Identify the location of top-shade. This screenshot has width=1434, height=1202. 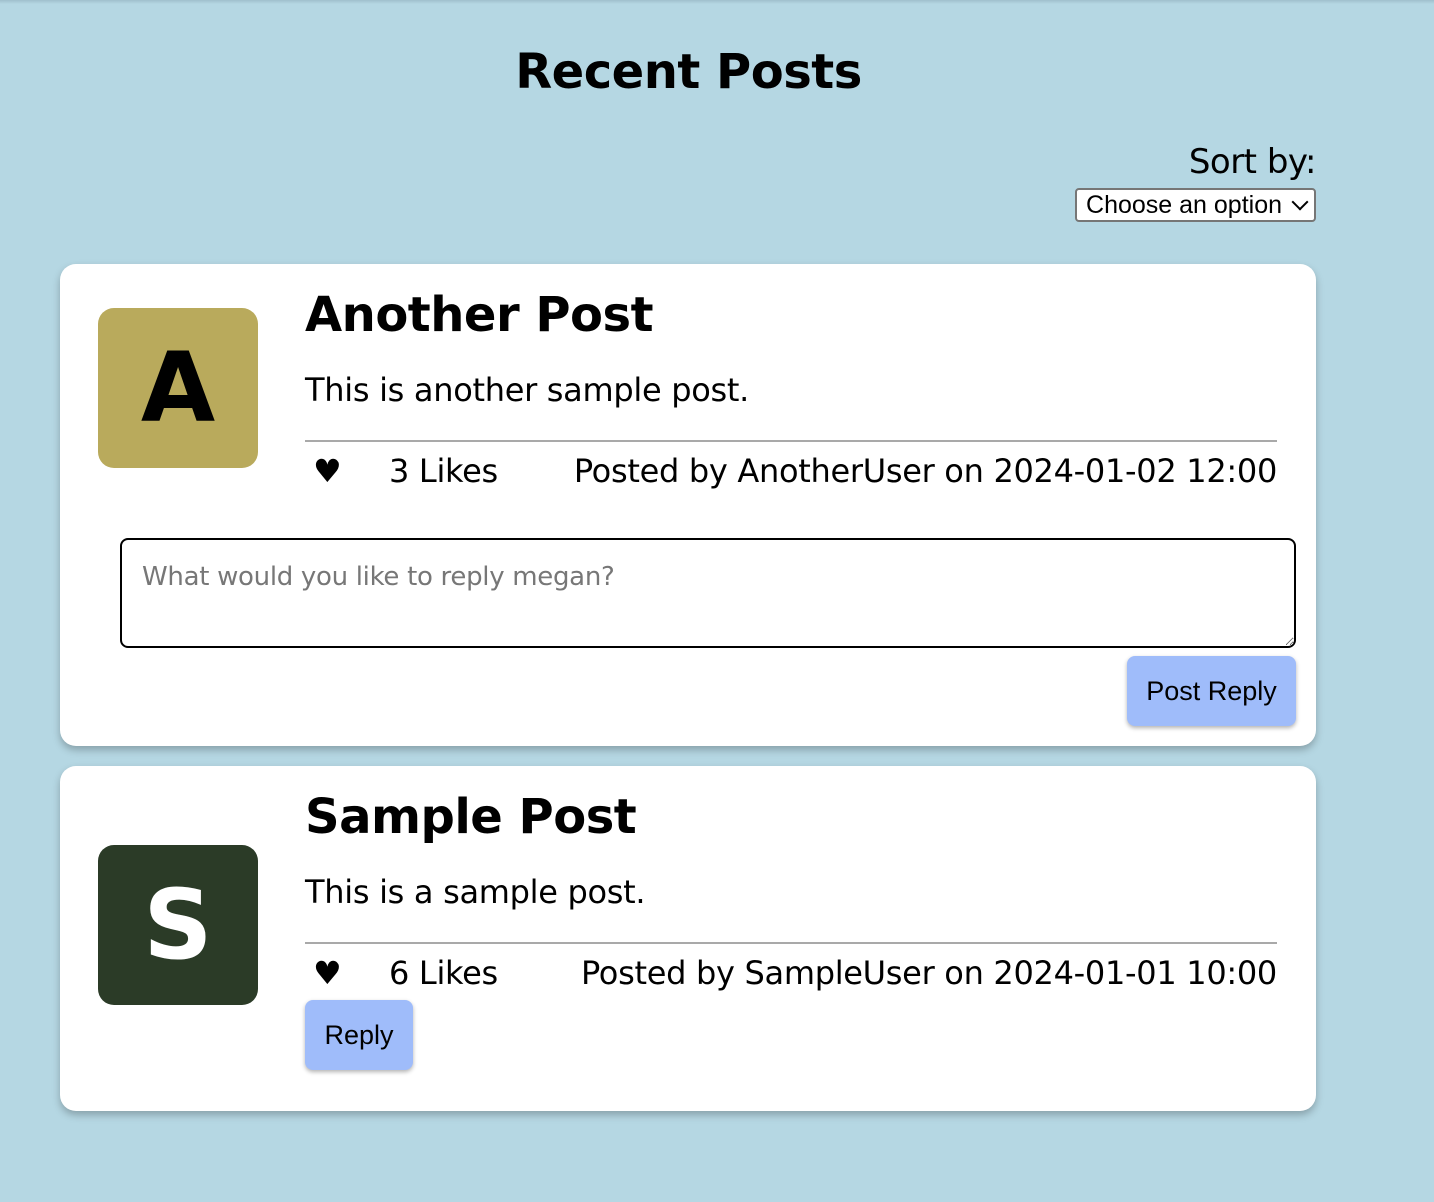
(717, 2).